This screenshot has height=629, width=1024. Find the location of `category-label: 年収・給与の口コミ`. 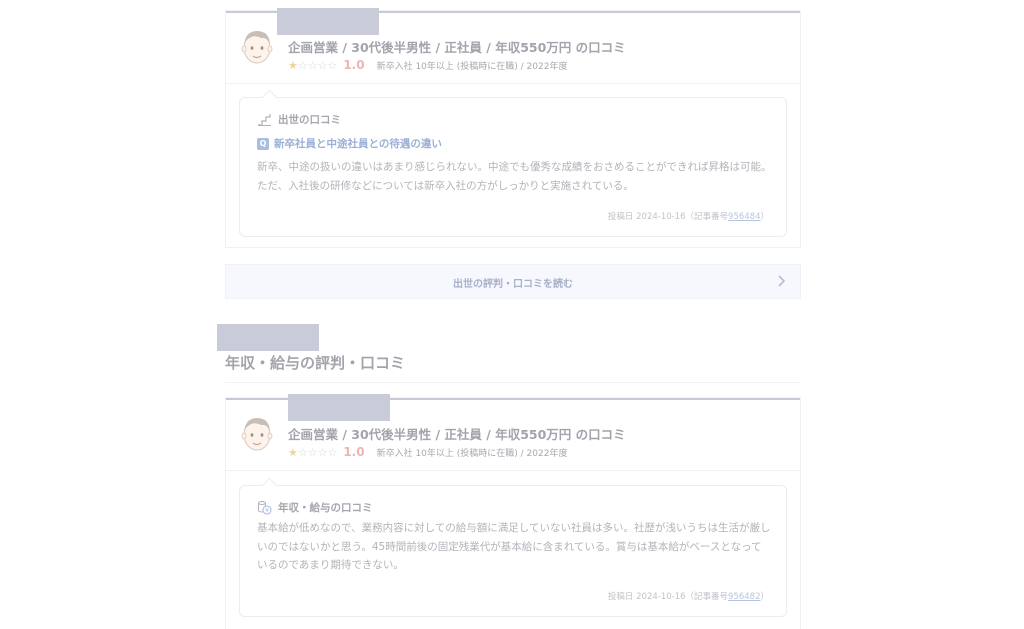

category-label: 年収・給与の口コミ is located at coordinates (325, 508).